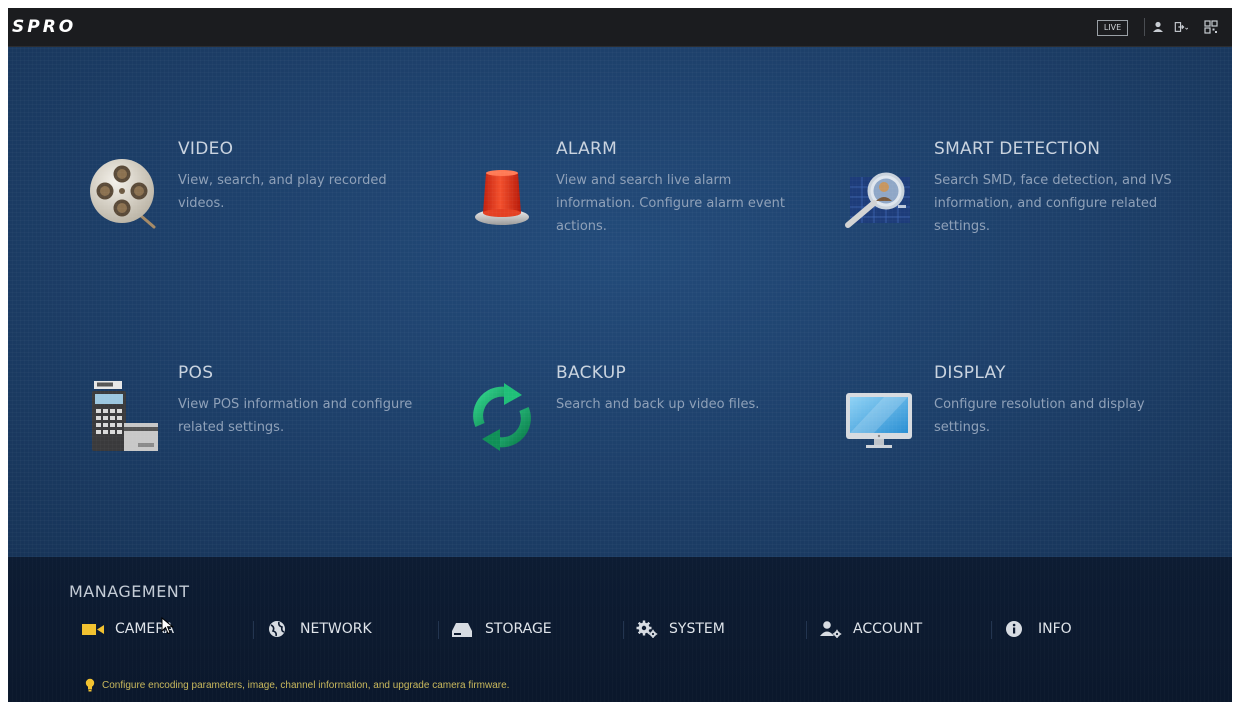 The height and width of the screenshot is (702, 1240). What do you see at coordinates (129, 591) in the screenshot?
I see `management-title: MANAGEMENT` at bounding box center [129, 591].